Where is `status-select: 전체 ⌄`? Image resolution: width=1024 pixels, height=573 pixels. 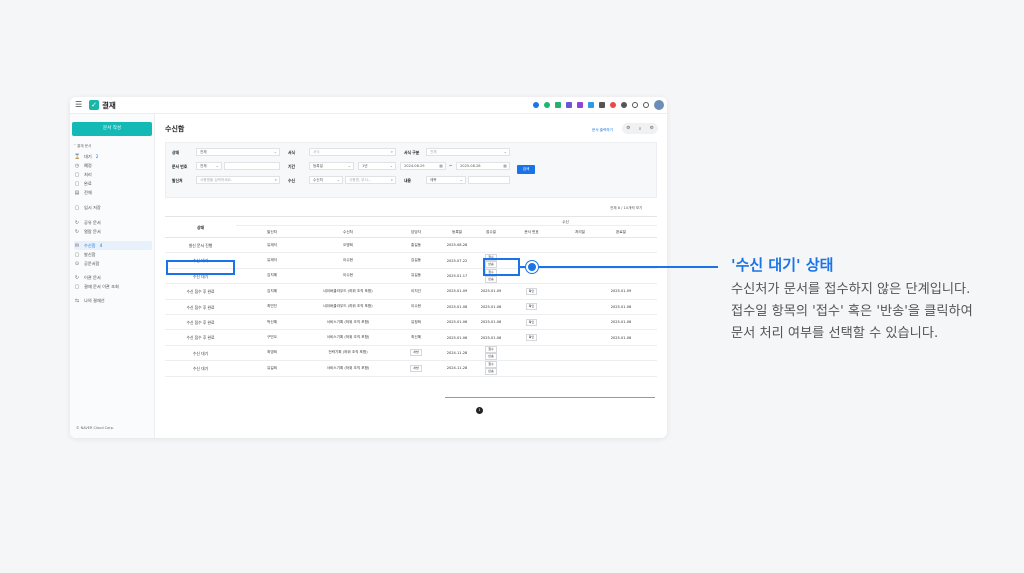 status-select: 전체 ⌄ is located at coordinates (238, 152).